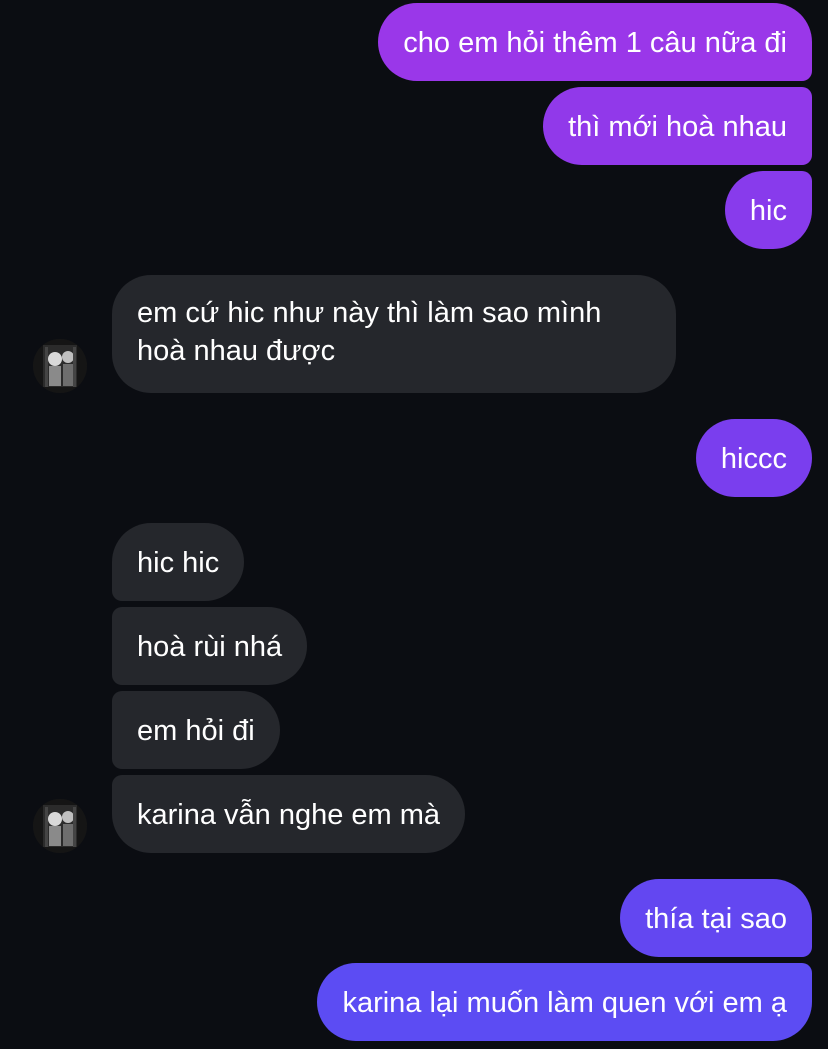  What do you see at coordinates (716, 918) in the screenshot?
I see `outgoing-message: thía tại sao` at bounding box center [716, 918].